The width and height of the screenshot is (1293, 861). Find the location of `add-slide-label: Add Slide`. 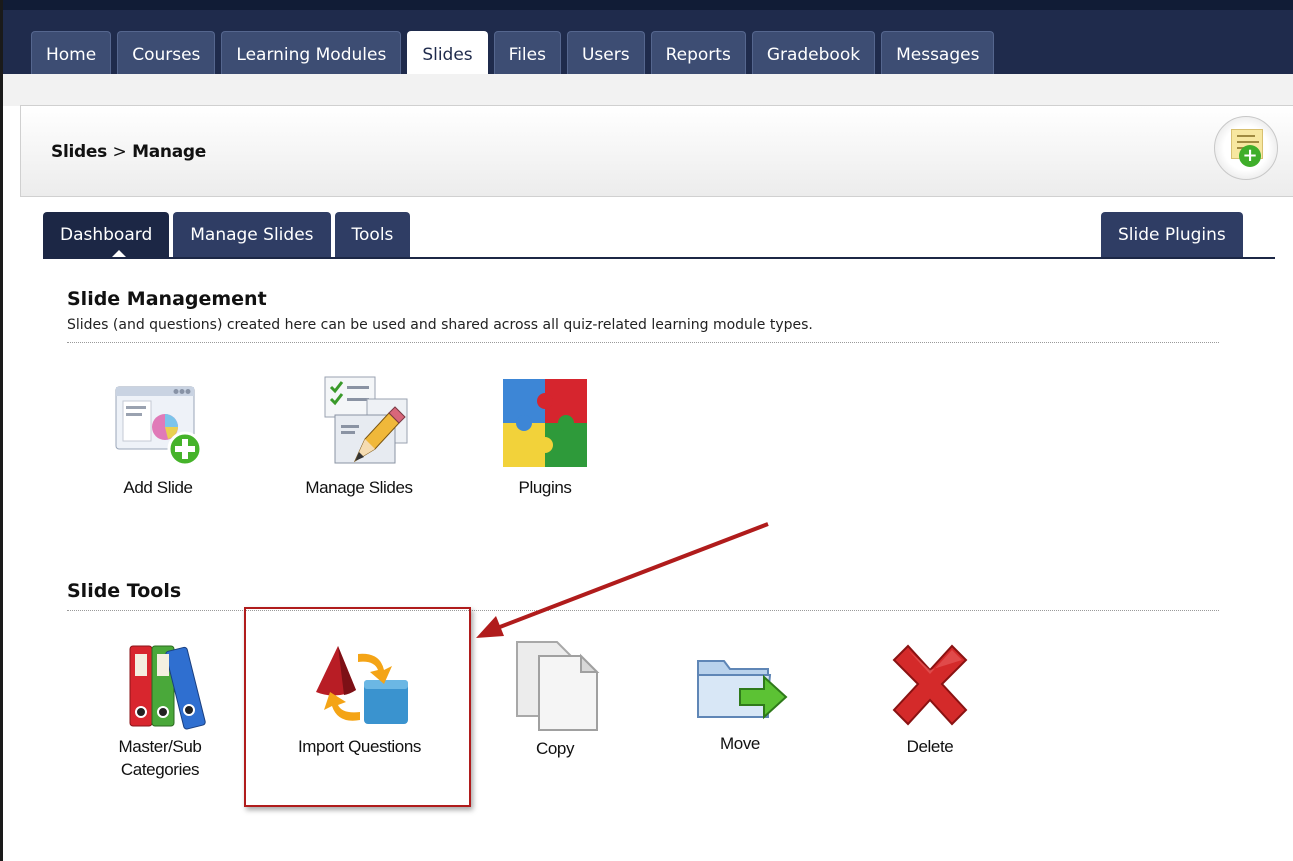

add-slide-label: Add Slide is located at coordinates (158, 487).